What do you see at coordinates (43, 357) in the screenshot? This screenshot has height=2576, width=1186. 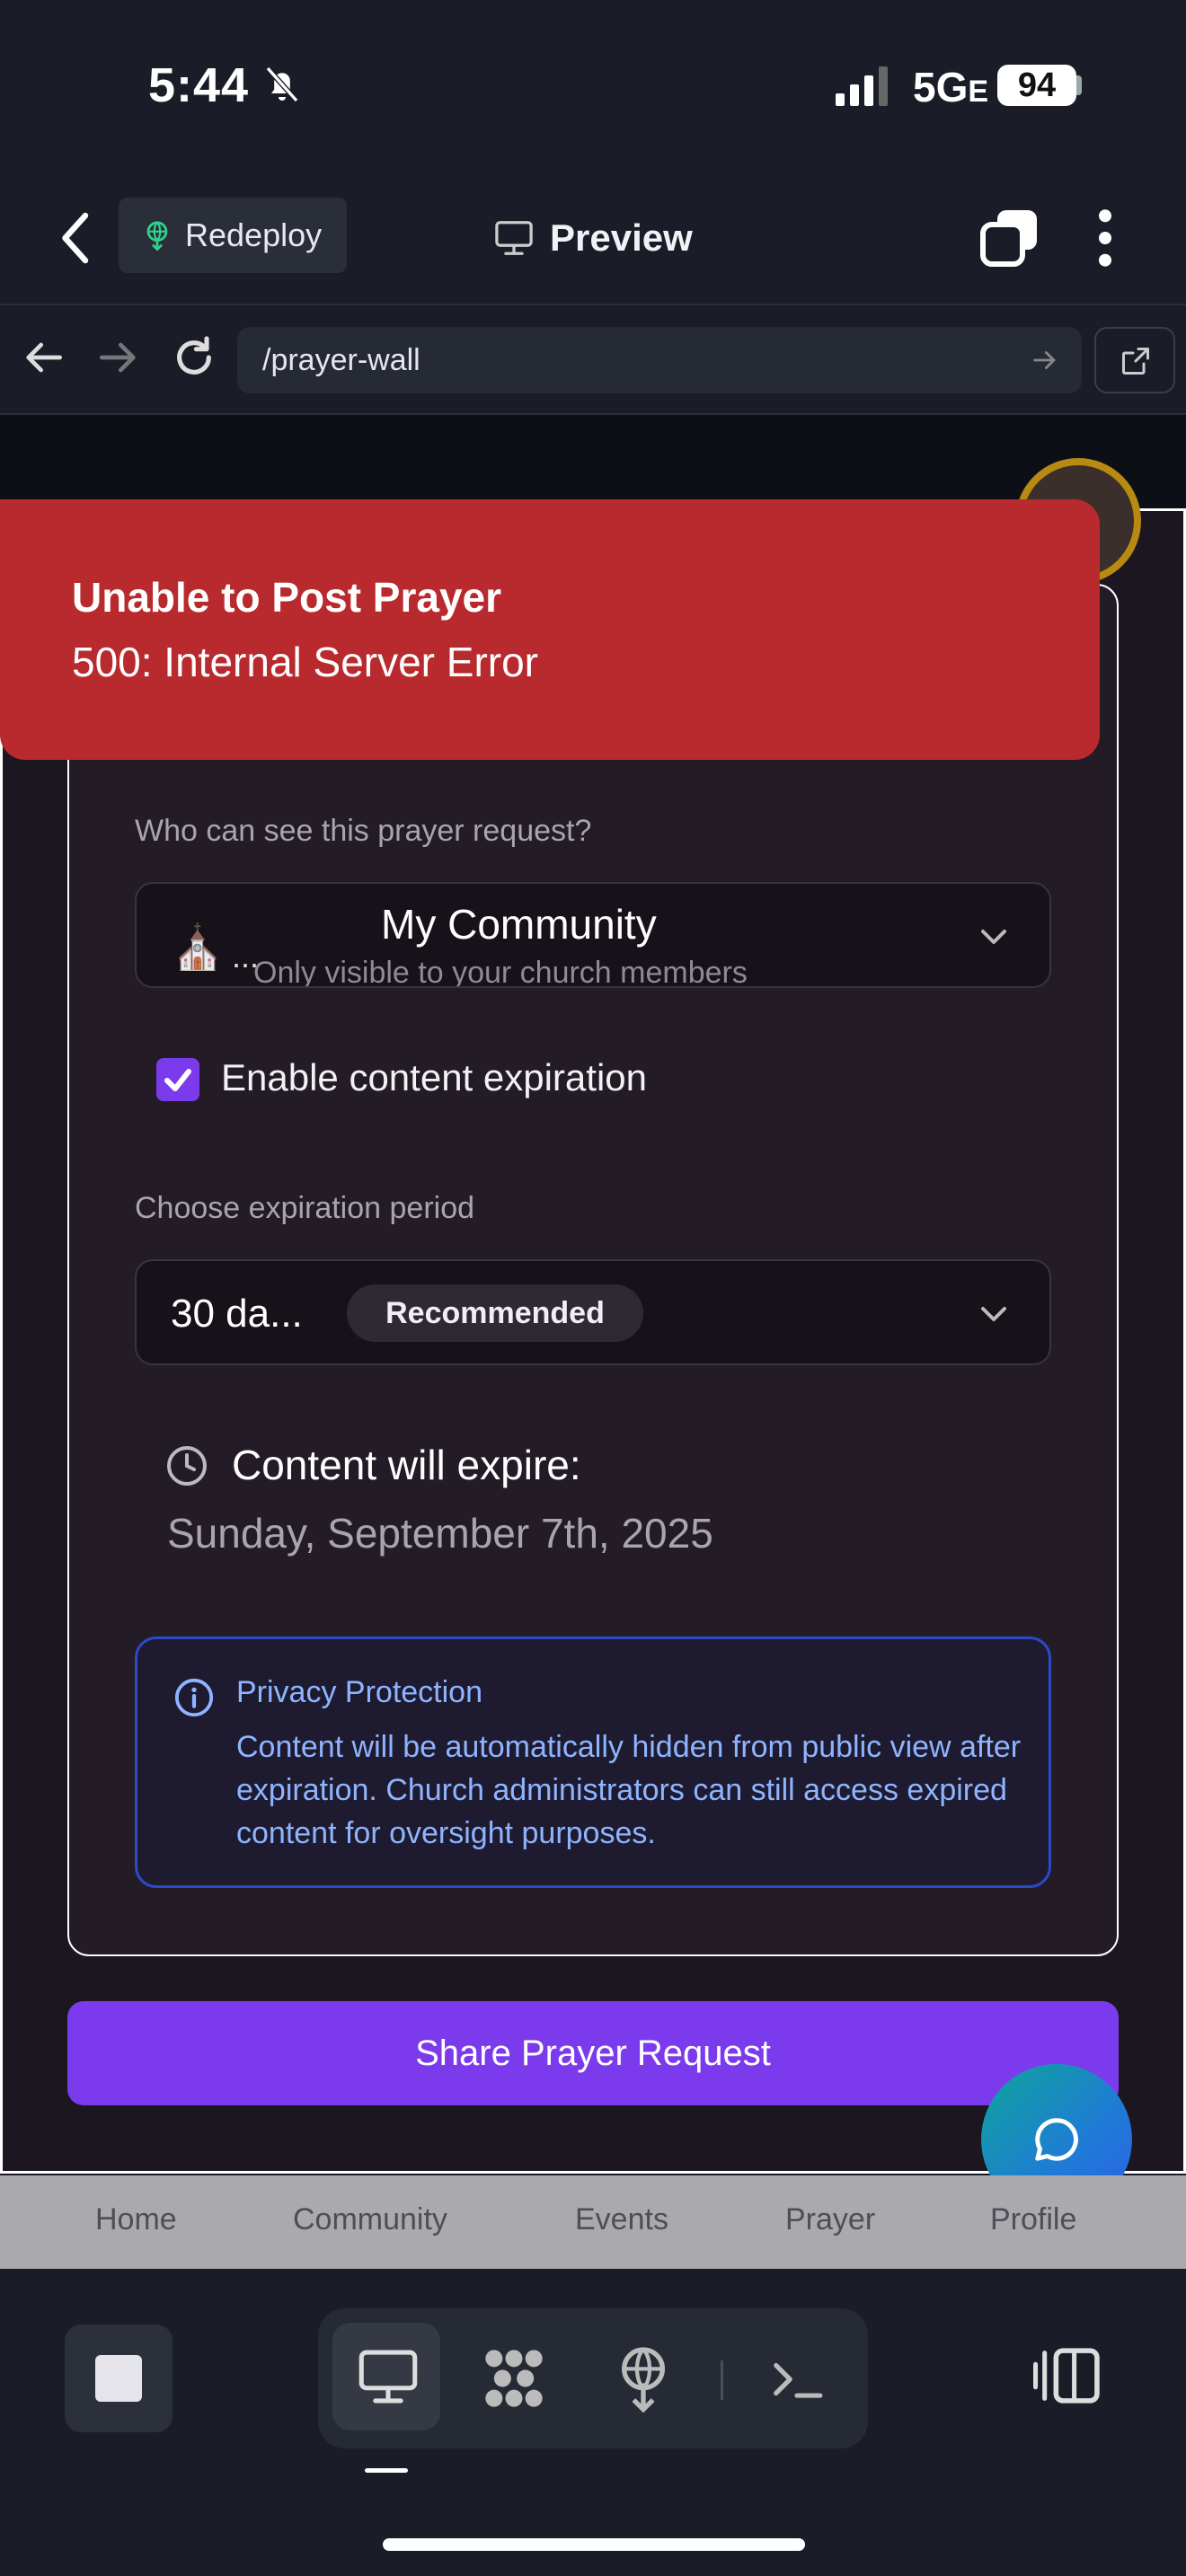 I see `browser-back-icon` at bounding box center [43, 357].